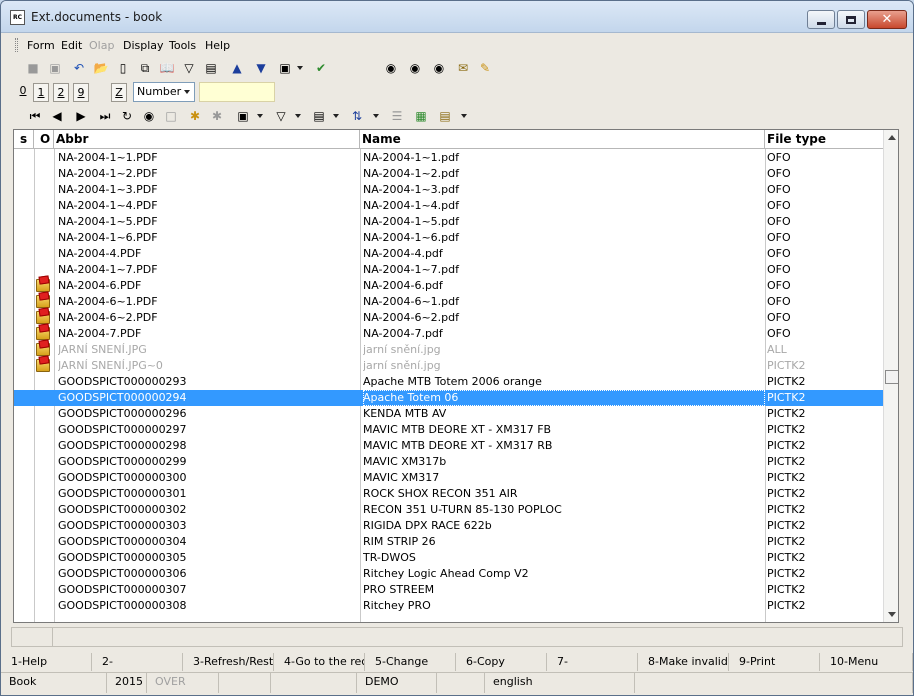 Image resolution: width=914 pixels, height=696 pixels. Describe the element at coordinates (217, 116) in the screenshot. I see `attach-icon: ✱` at that location.